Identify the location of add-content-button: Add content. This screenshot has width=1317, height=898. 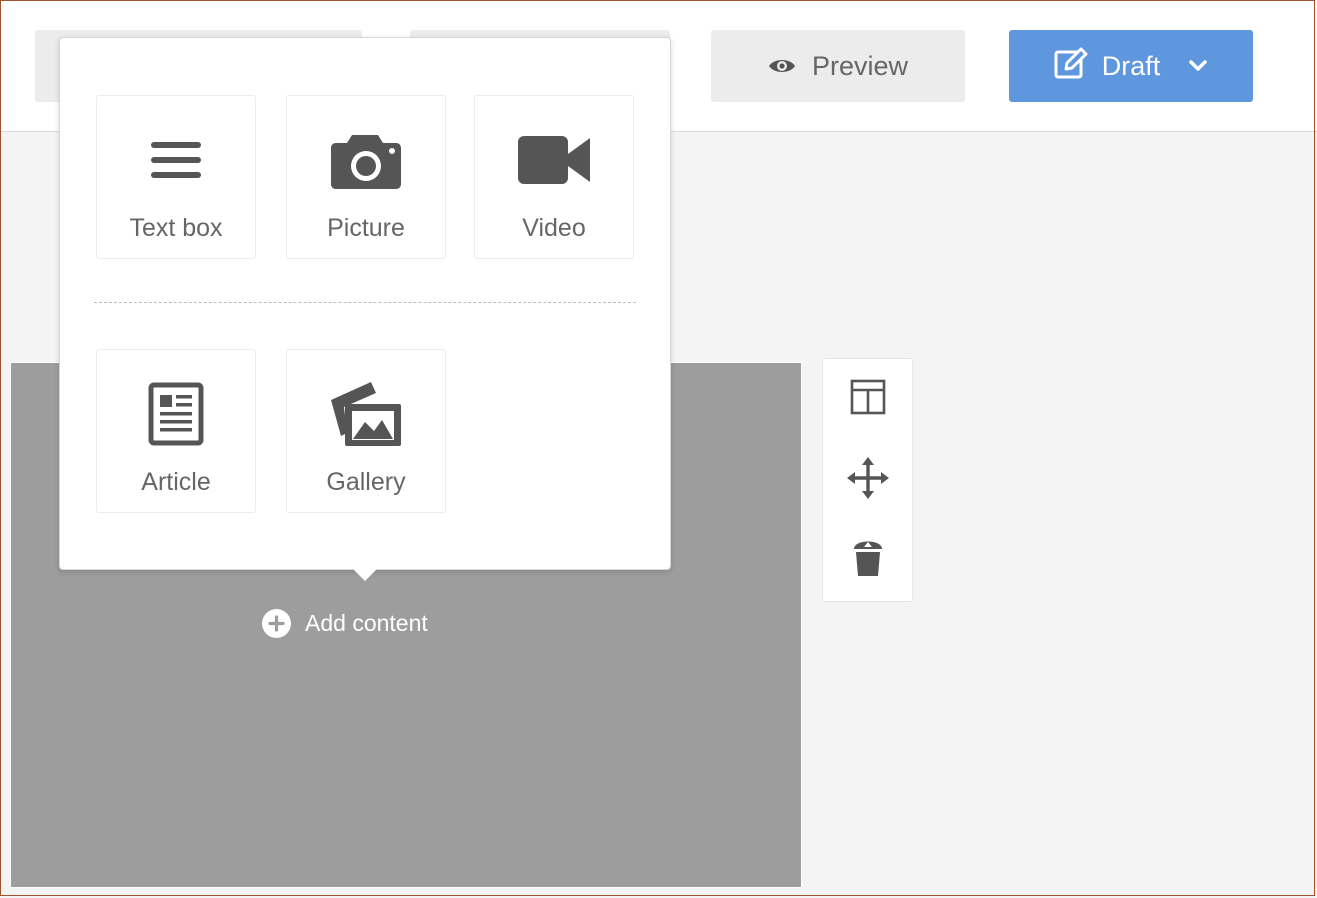
(345, 623).